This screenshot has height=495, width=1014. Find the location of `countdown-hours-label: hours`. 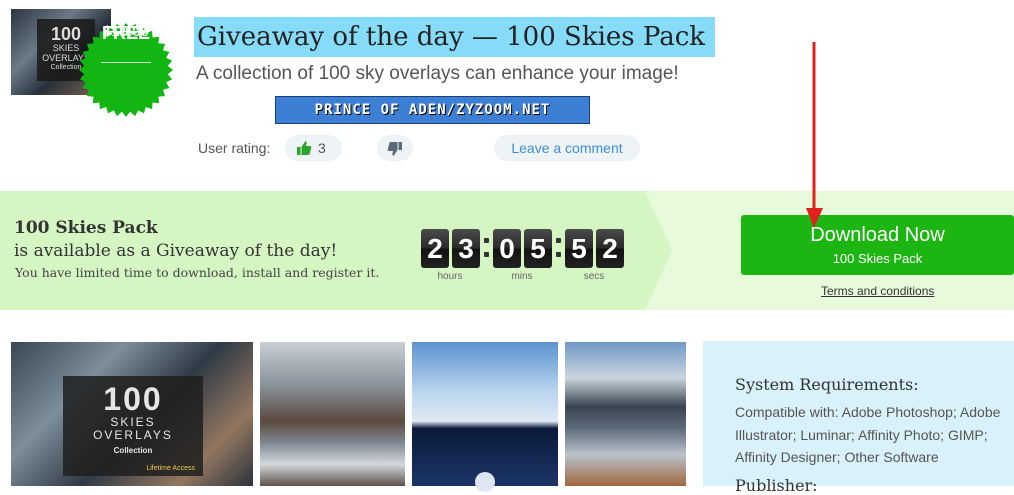

countdown-hours-label: hours is located at coordinates (450, 276).